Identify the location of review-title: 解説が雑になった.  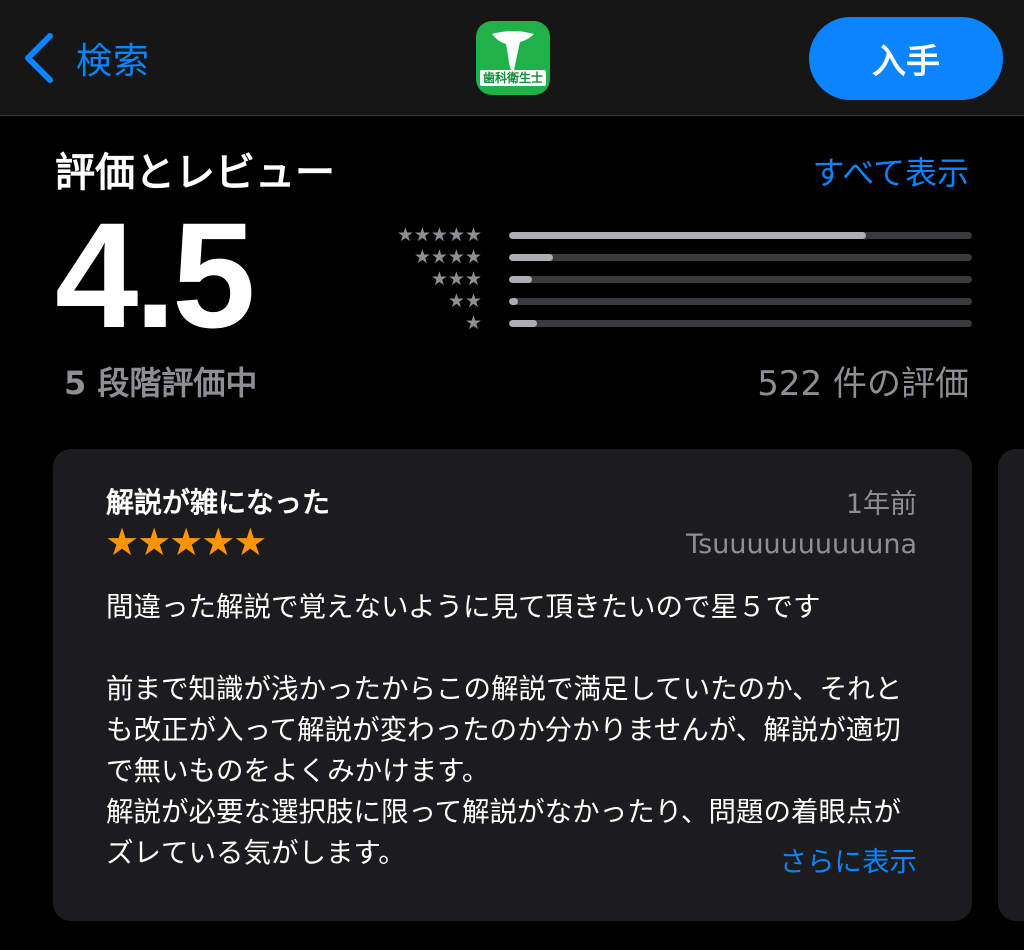
(218, 502).